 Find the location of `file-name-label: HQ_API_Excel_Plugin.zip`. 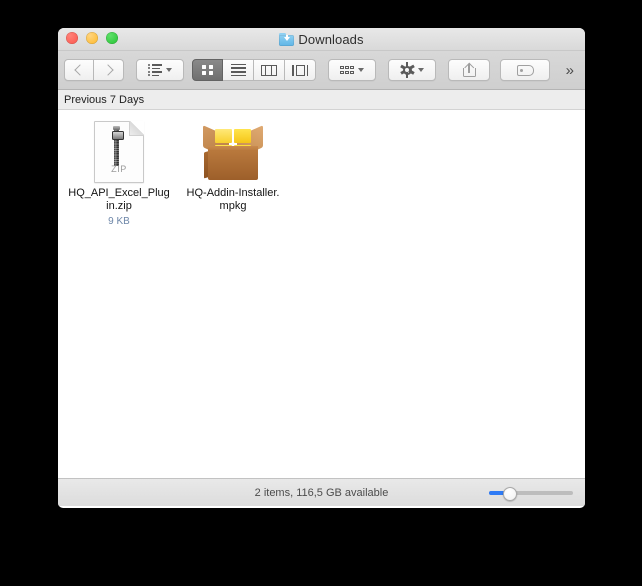

file-name-label: HQ_API_Excel_Plugin.zip is located at coordinates (119, 199).